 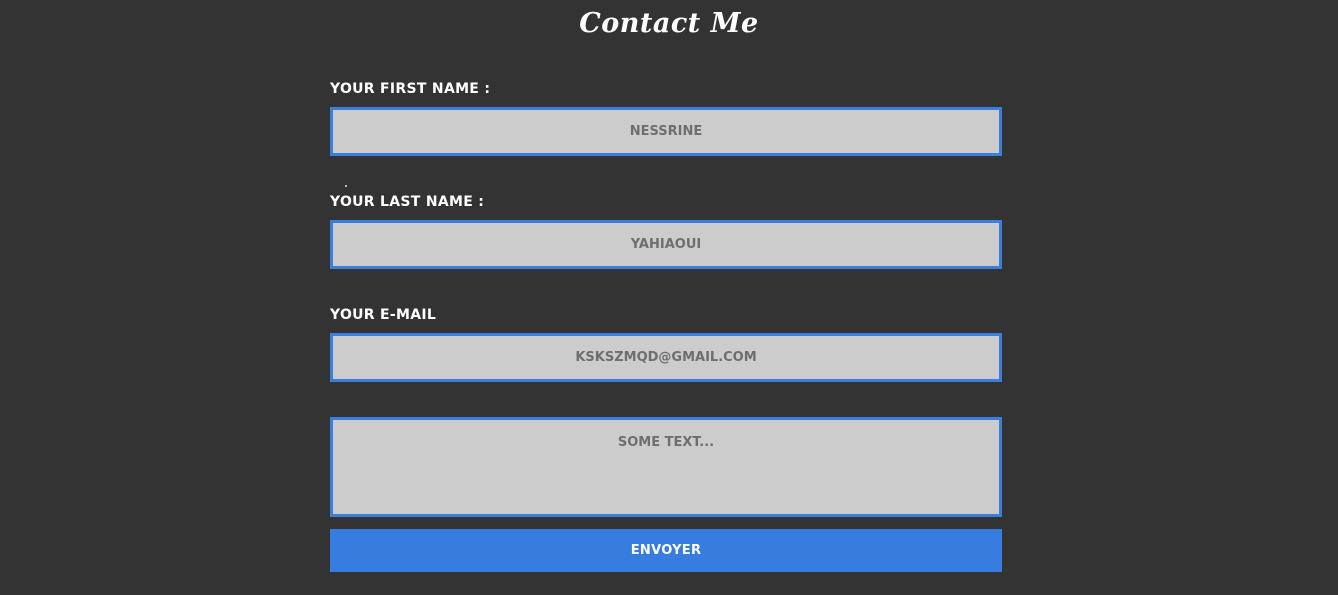 I want to click on submit-button: ENVOYER, so click(x=666, y=550).